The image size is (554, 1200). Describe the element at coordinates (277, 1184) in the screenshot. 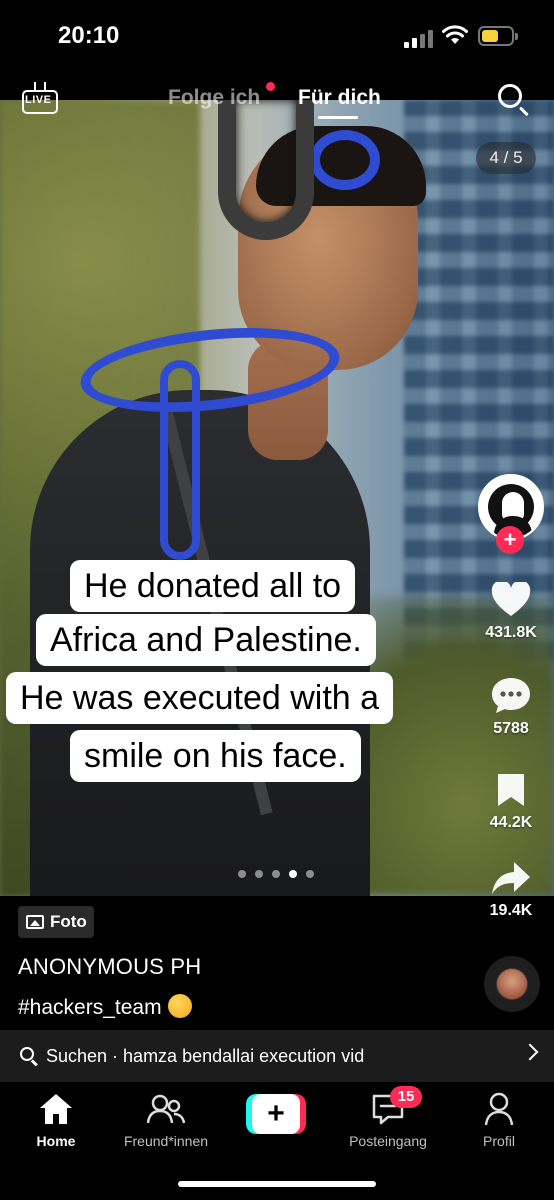

I see `home-indicator` at that location.